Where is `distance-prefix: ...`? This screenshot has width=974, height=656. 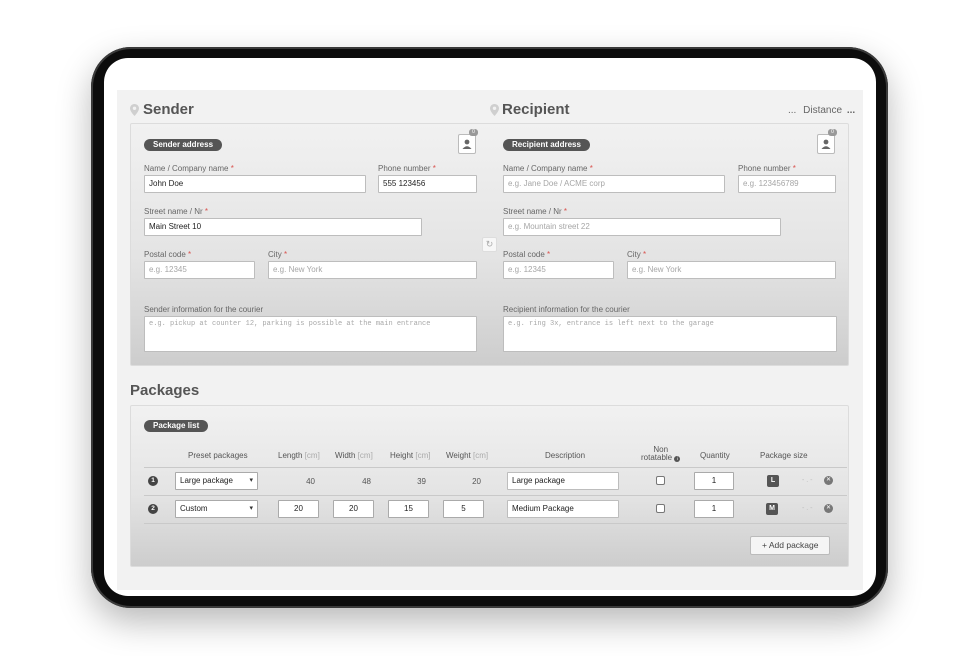 distance-prefix: ... is located at coordinates (792, 110).